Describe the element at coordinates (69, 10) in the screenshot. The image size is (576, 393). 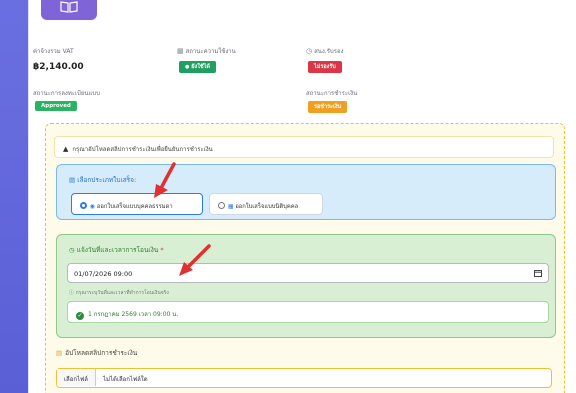
I see `book-icon` at that location.